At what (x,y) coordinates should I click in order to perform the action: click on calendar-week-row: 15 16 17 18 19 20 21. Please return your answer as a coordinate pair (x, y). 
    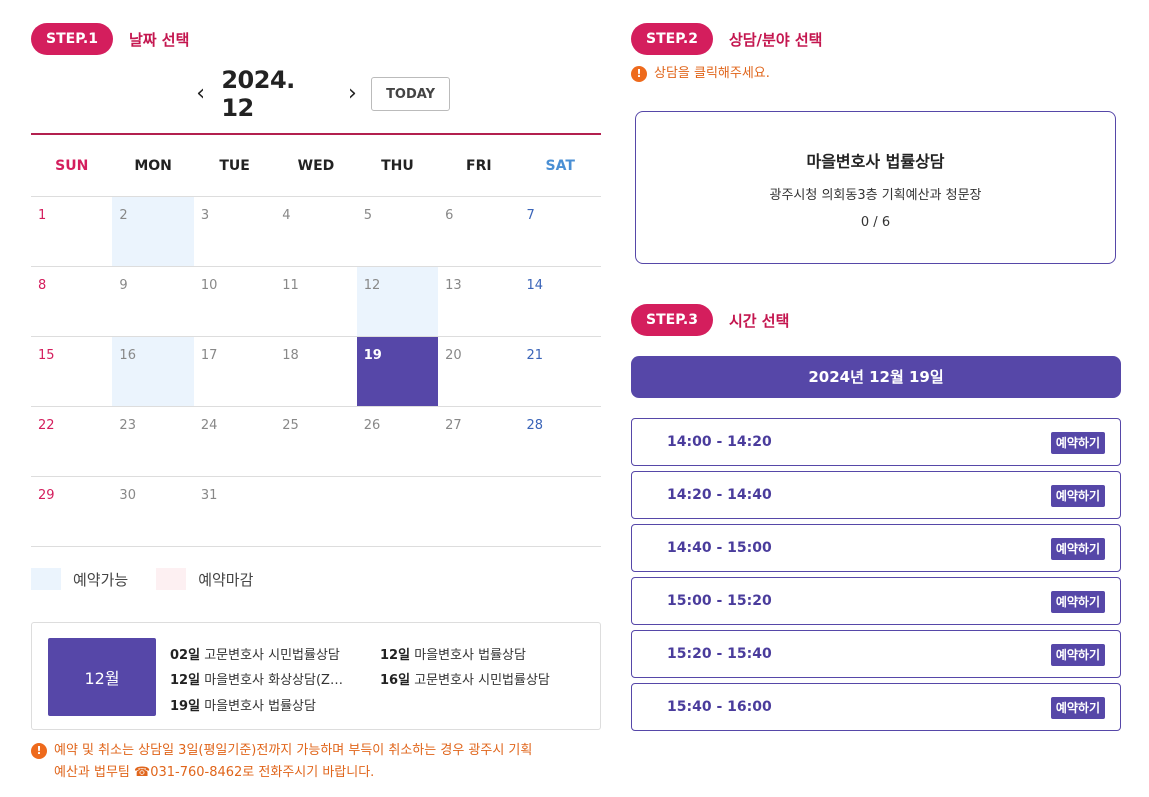
    Looking at the image, I should click on (316, 372).